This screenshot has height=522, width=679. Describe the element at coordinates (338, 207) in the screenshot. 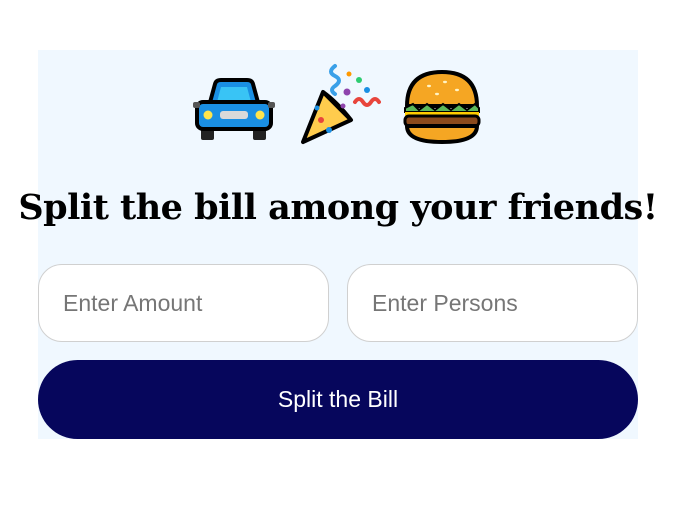

I see `page-title: Split the bill among your friends!` at that location.